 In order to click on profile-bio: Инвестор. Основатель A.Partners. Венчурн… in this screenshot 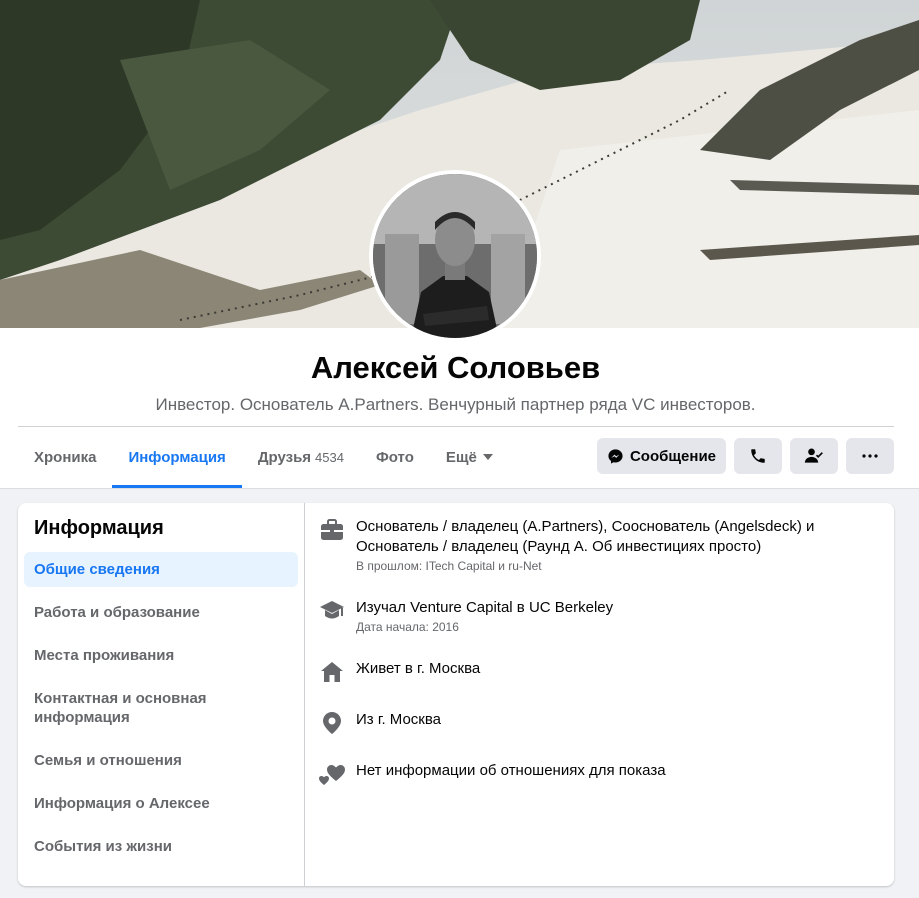, I will do `click(455, 404)`.